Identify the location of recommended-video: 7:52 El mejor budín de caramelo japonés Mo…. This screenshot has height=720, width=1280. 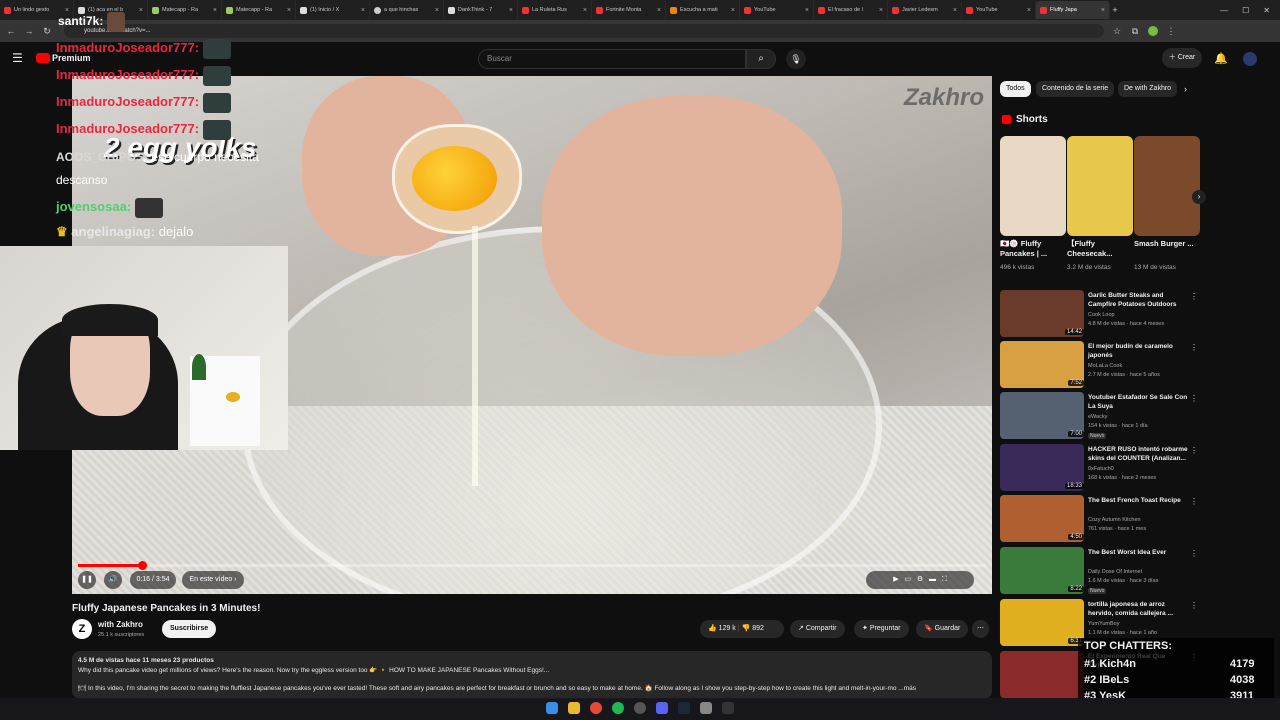
(1100, 365).